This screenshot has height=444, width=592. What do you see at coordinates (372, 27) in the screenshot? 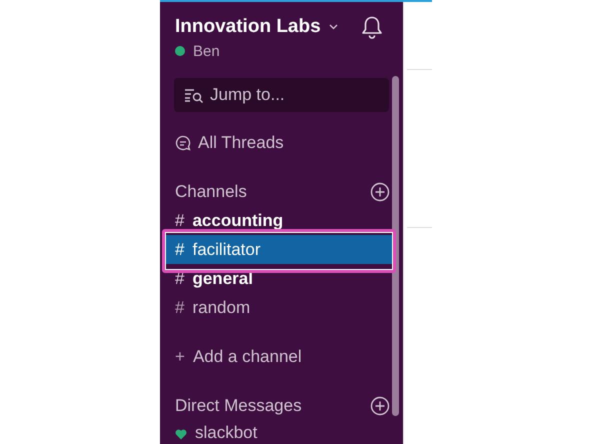
I see `bell-icon` at bounding box center [372, 27].